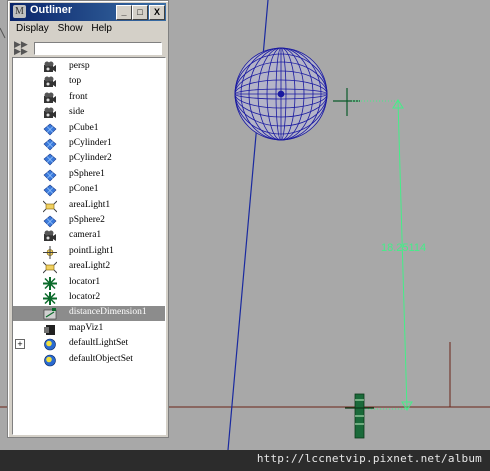  Describe the element at coordinates (78, 96) in the screenshot. I see `outliner-item-label: front` at that location.